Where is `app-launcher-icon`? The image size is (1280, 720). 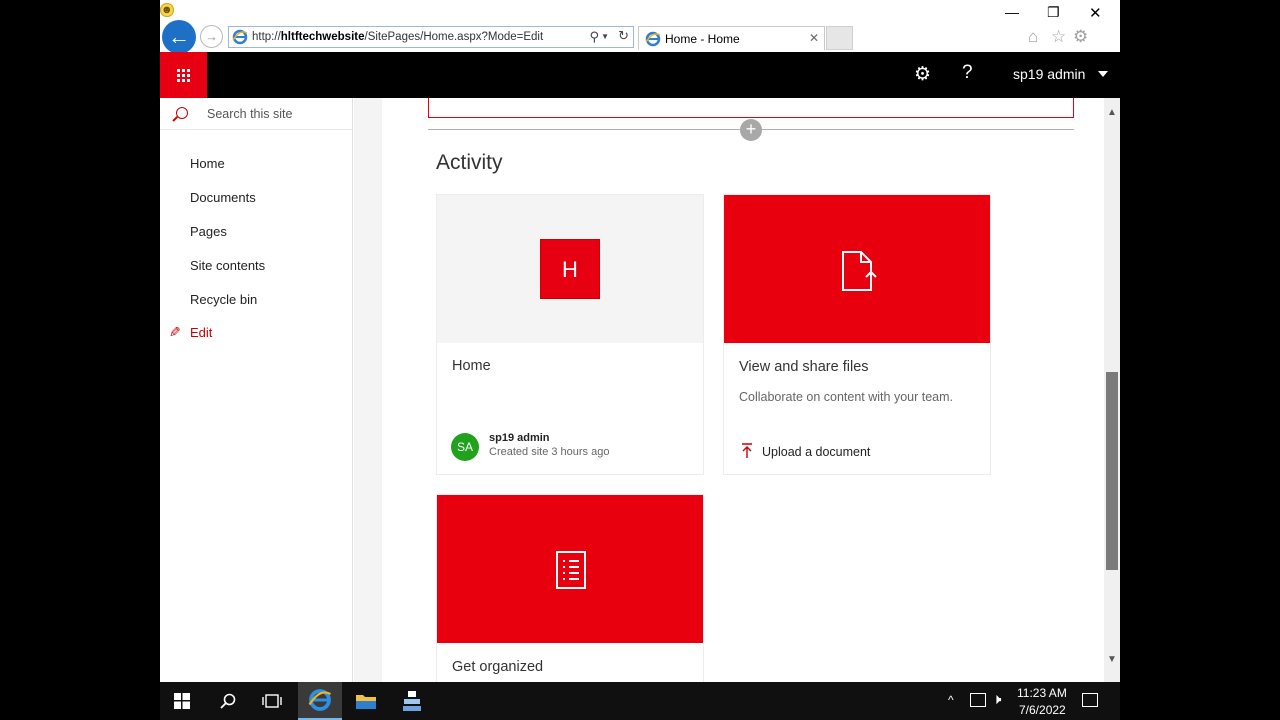 app-launcher-icon is located at coordinates (183, 75).